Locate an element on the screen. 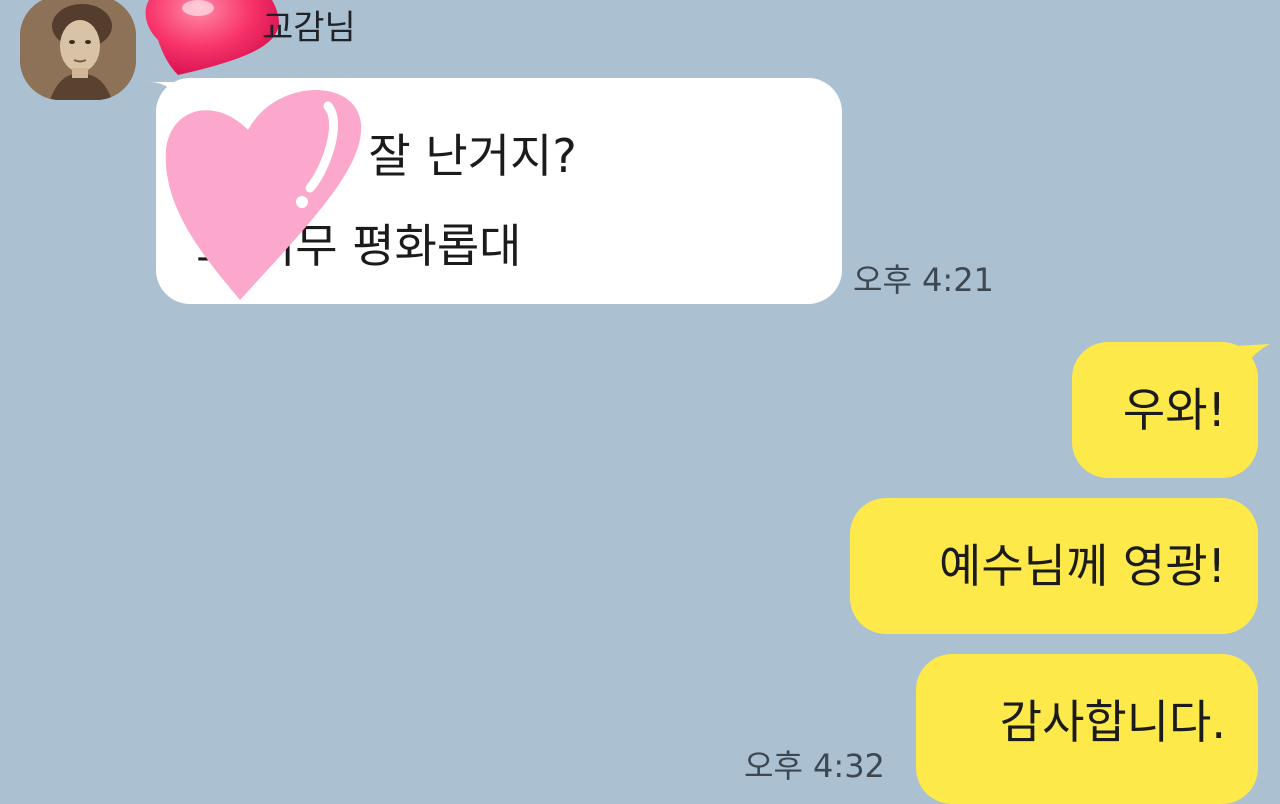  outgoing-message-text: 감사합니다. is located at coordinates (1112, 722).